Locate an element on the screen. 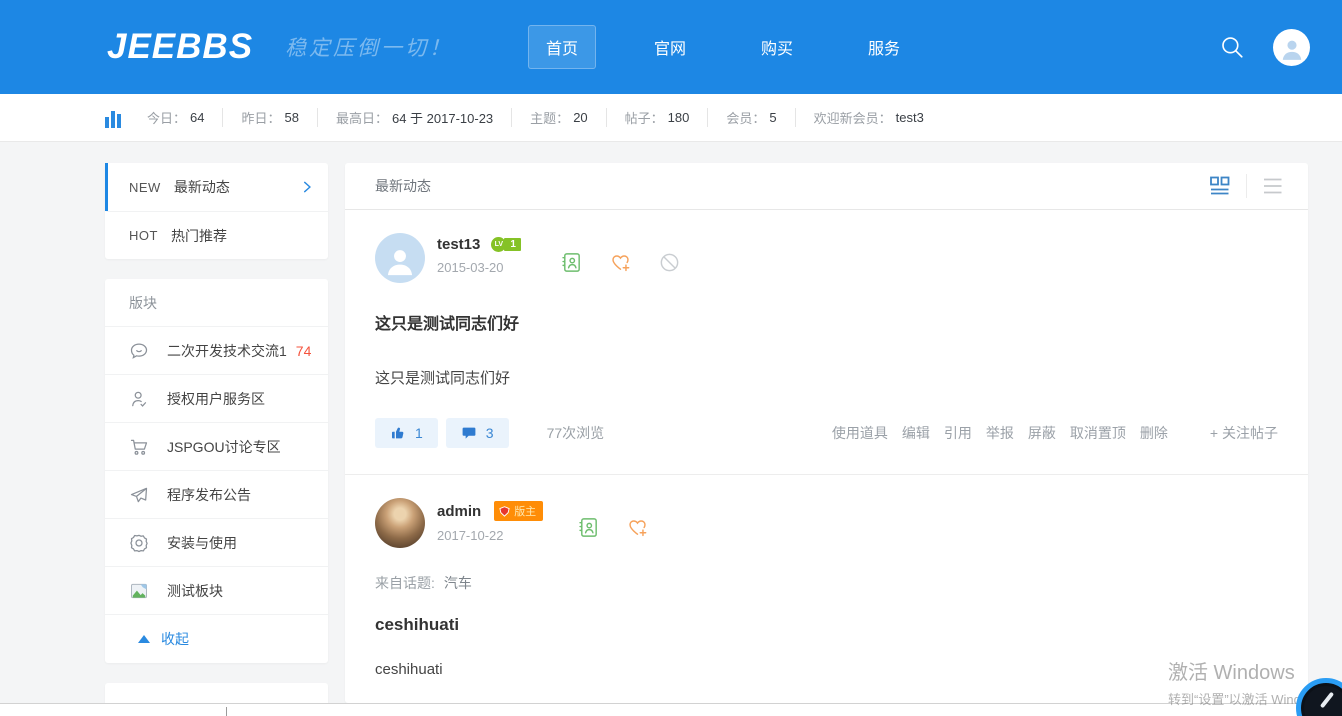 Image resolution: width=1342 pixels, height=716 pixels. board-item-install-usage: 安装与使用 is located at coordinates (216, 543).